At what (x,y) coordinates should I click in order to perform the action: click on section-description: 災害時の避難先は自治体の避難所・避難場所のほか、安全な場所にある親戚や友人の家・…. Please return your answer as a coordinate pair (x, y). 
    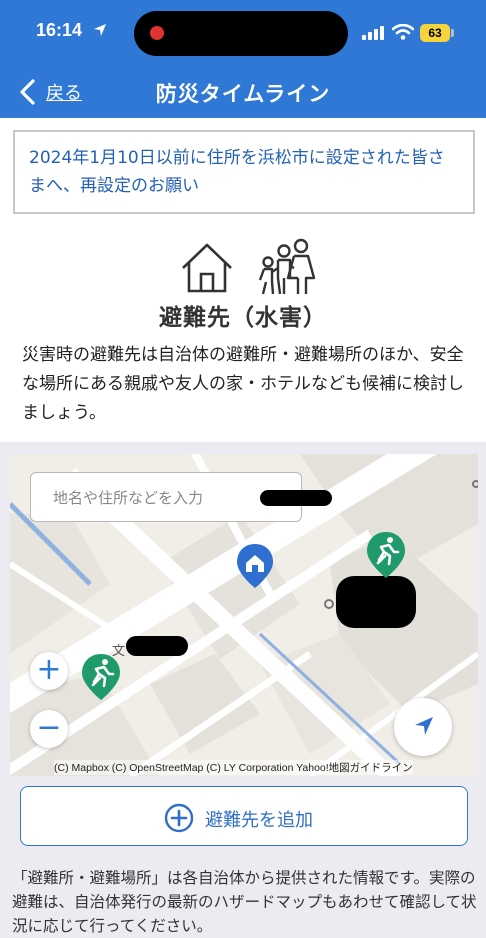
    Looking at the image, I should click on (243, 384).